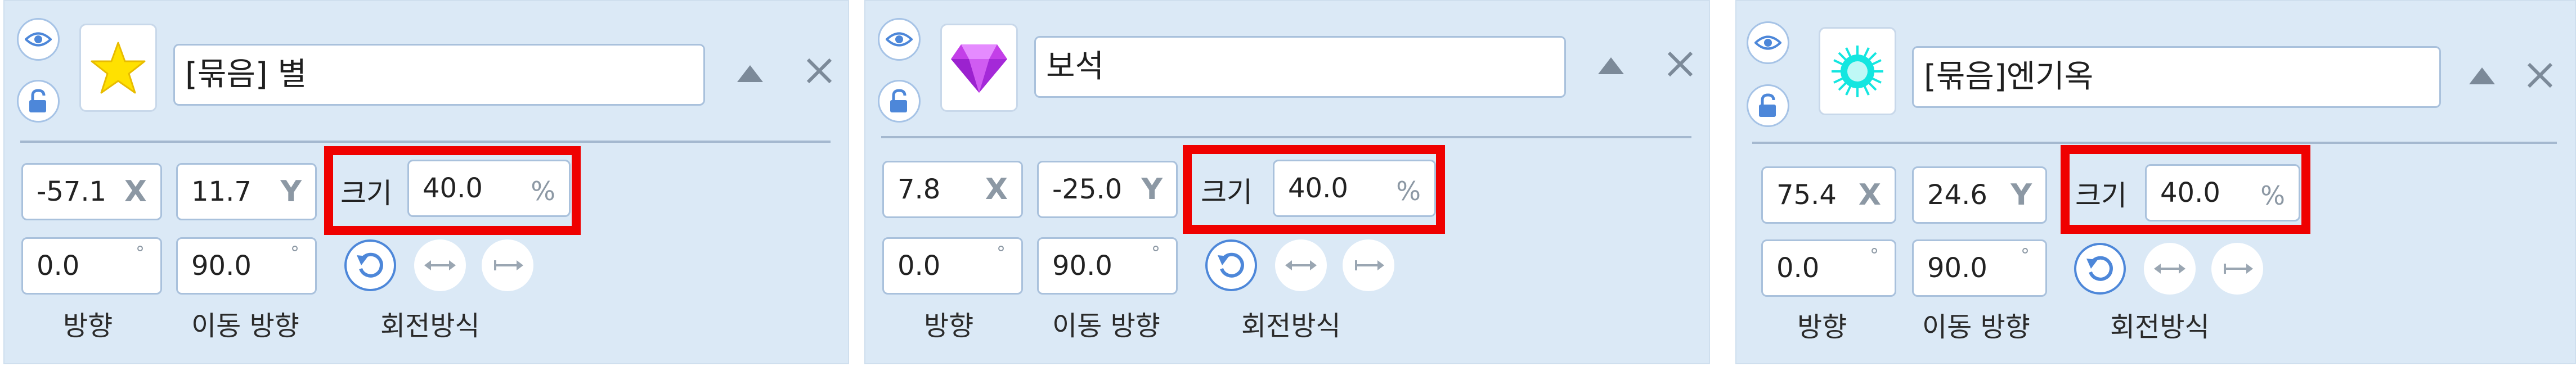 The height and width of the screenshot is (371, 2576). I want to click on y-coordinate-field: -25.0 Y, so click(1107, 189).